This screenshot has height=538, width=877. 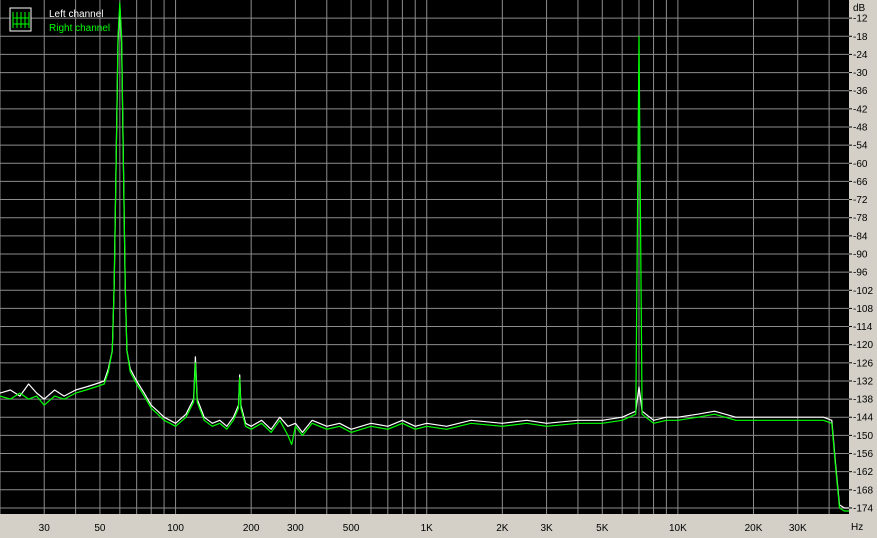 What do you see at coordinates (860, 218) in the screenshot?
I see `y-tick-label: -78` at bounding box center [860, 218].